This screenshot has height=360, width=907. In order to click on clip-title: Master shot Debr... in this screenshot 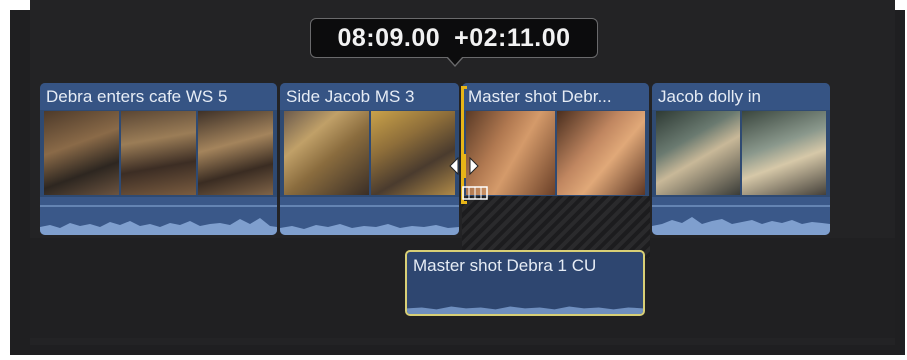, I will do `click(555, 96)`.